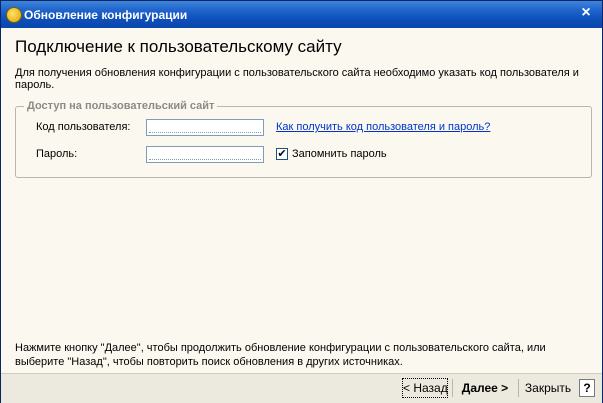  Describe the element at coordinates (586, 13) in the screenshot. I see `close-icon: ×` at that location.